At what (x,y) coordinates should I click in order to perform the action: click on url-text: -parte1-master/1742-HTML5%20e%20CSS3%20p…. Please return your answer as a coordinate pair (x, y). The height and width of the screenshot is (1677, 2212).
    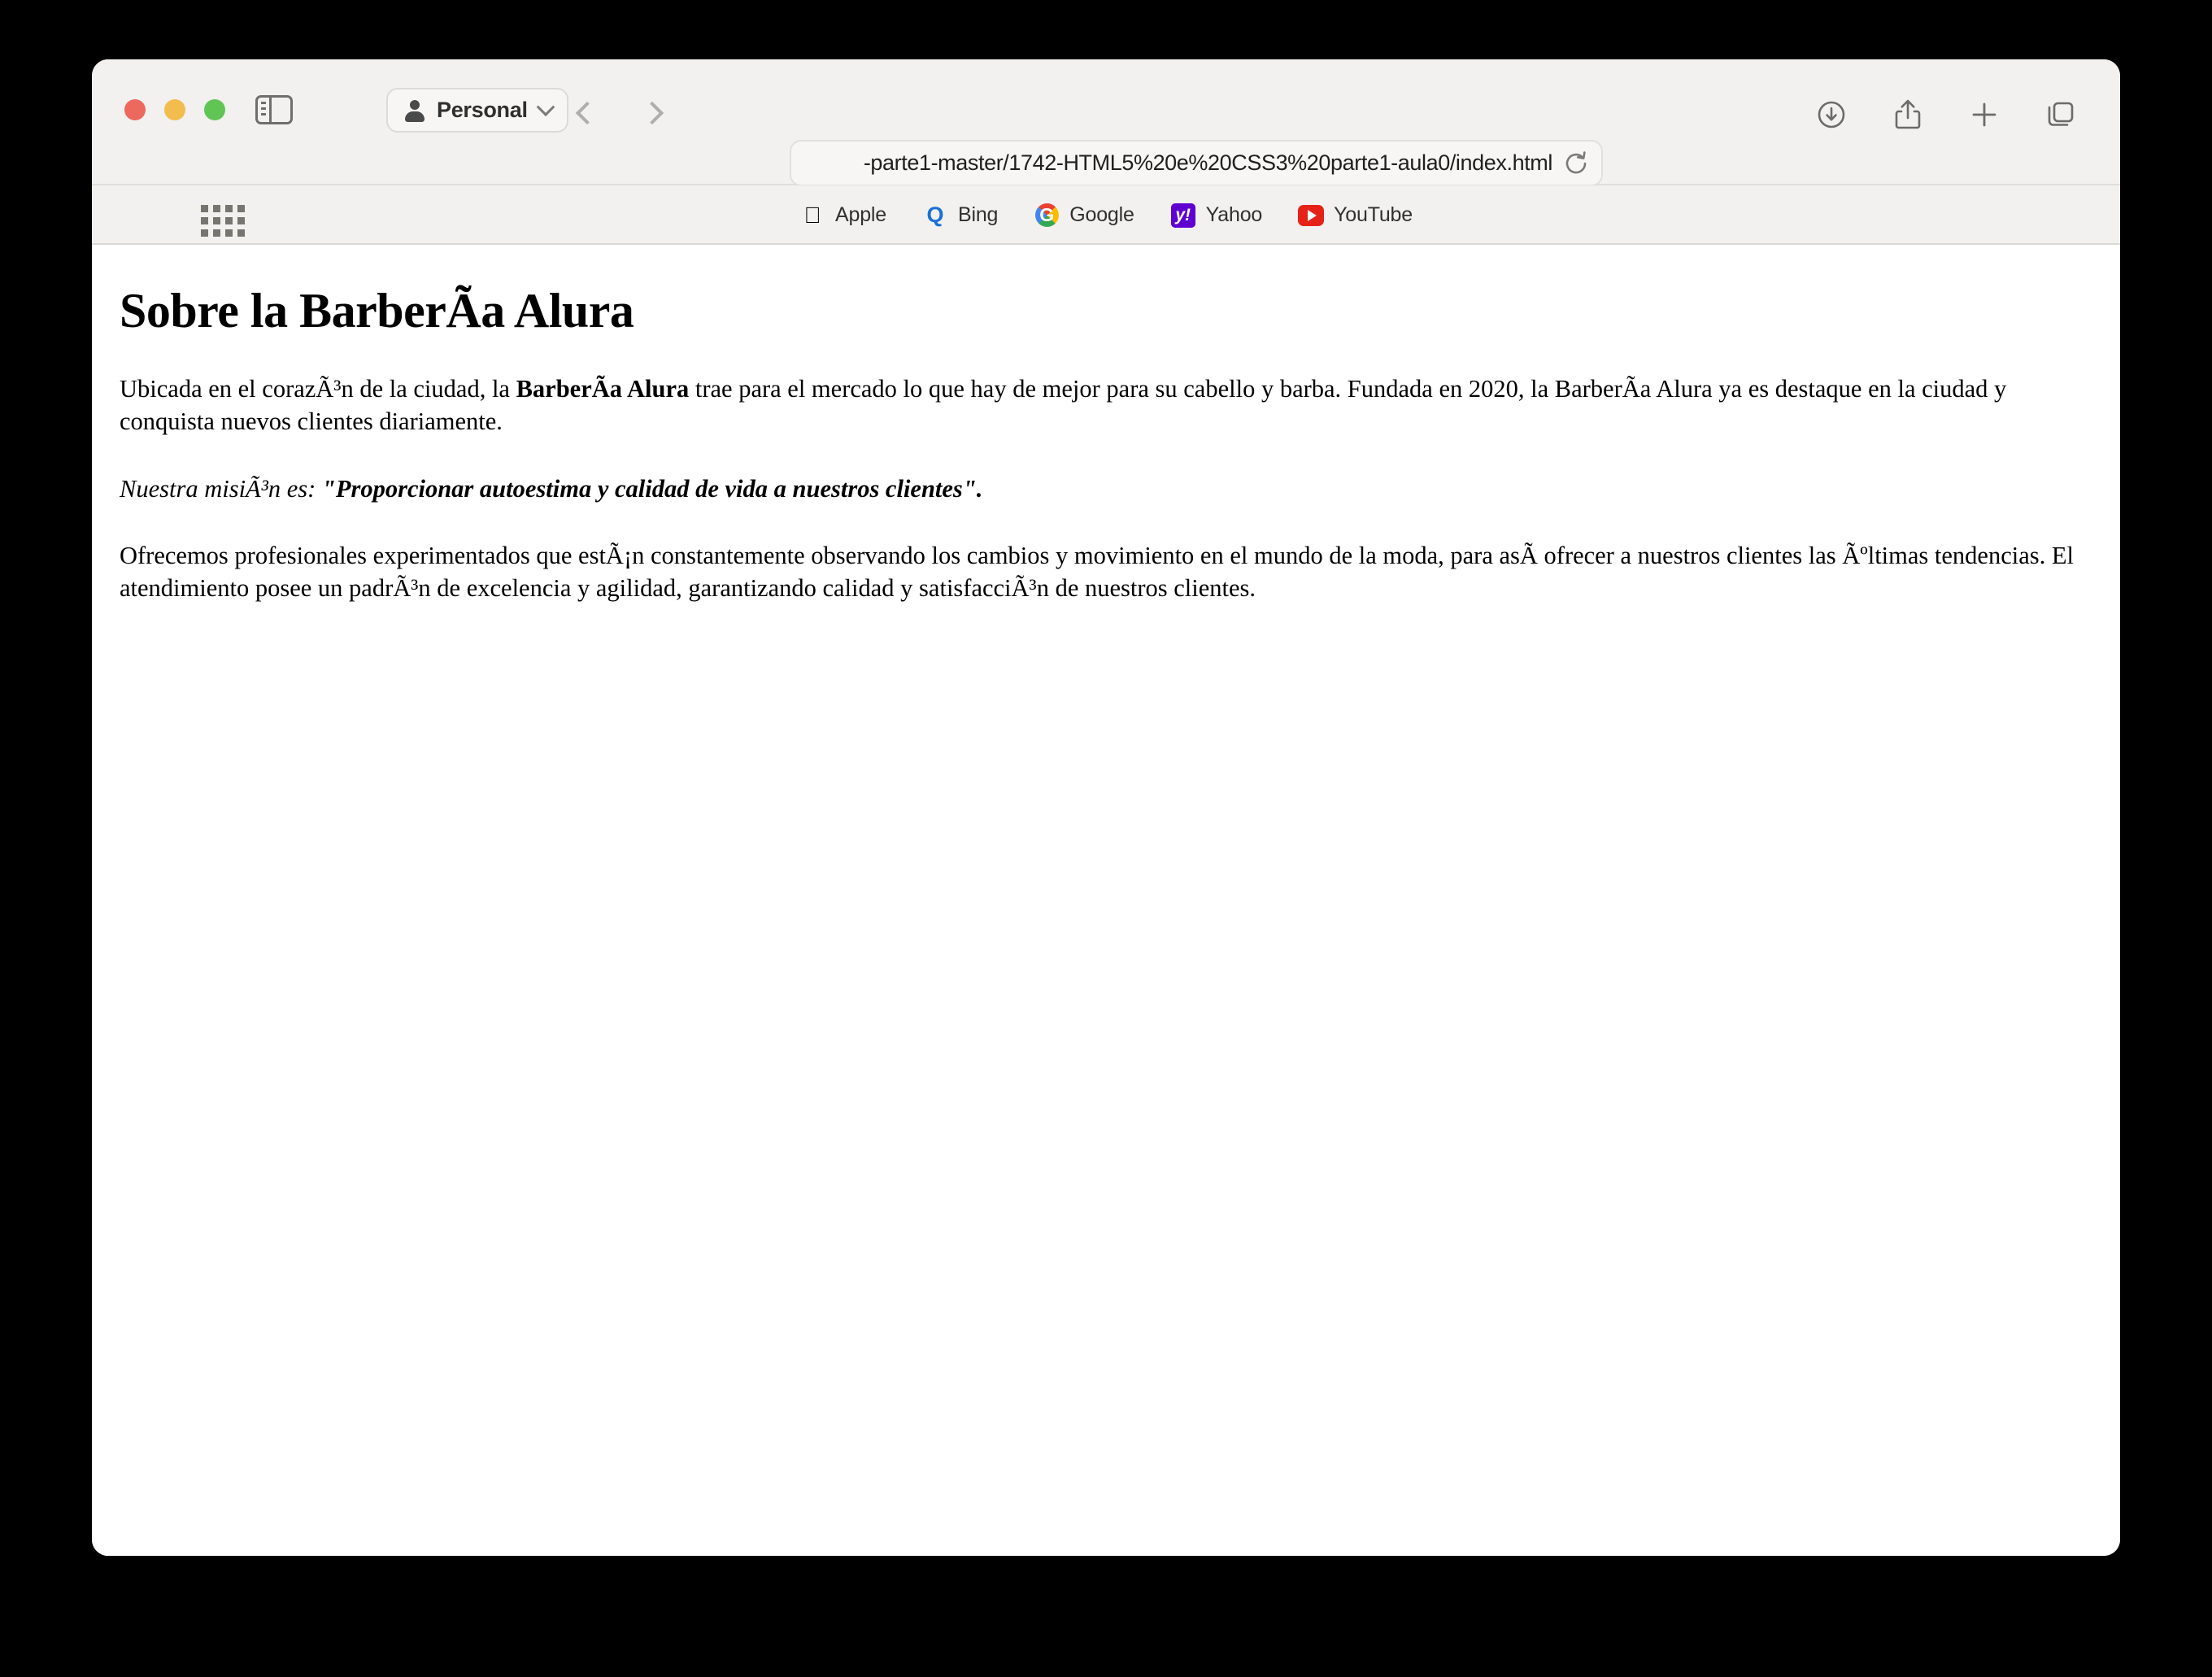
    Looking at the image, I should click on (1208, 162).